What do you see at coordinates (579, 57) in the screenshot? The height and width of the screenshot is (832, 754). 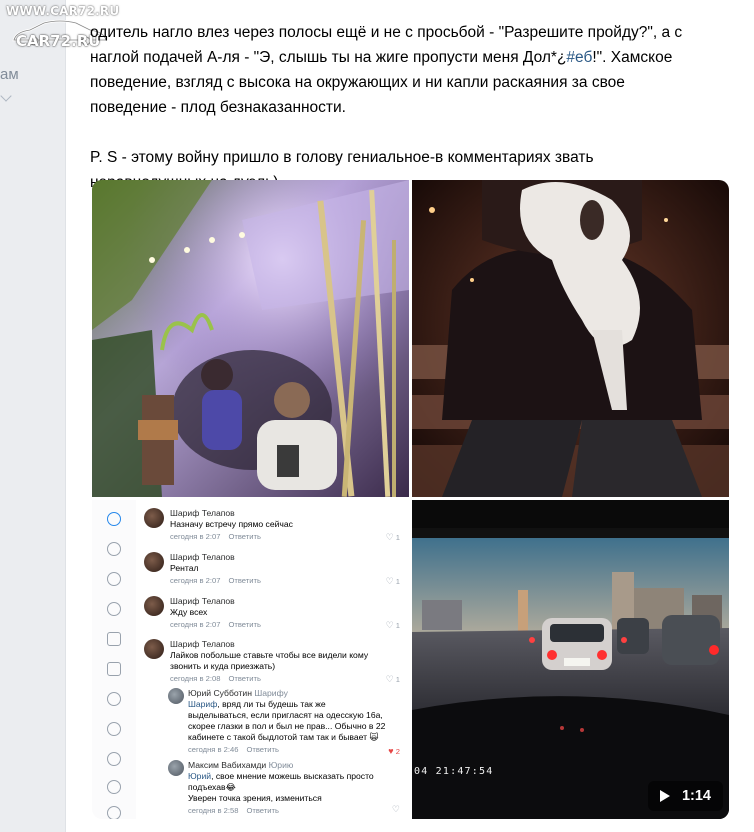 I see `hashtag-link: #еб` at bounding box center [579, 57].